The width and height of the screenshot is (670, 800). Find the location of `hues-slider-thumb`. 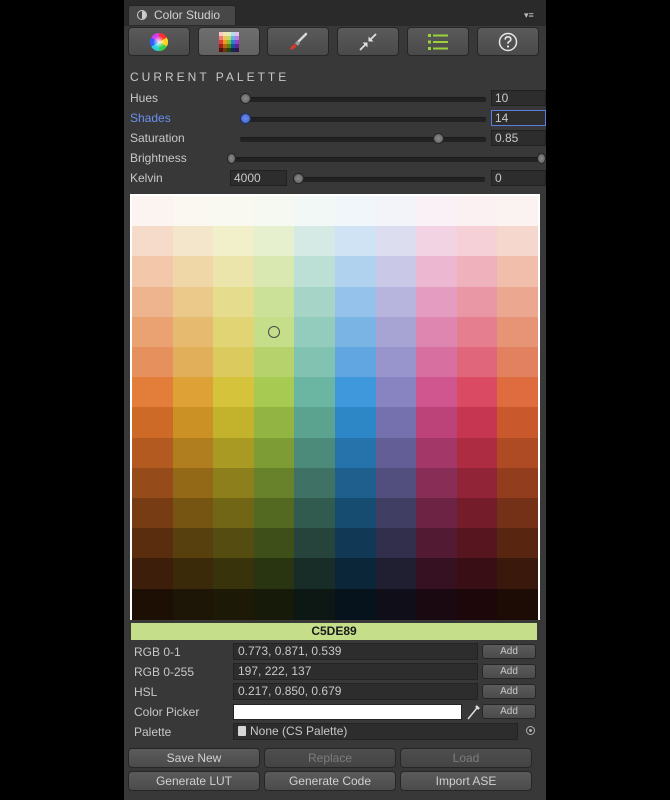

hues-slider-thumb is located at coordinates (245, 98).